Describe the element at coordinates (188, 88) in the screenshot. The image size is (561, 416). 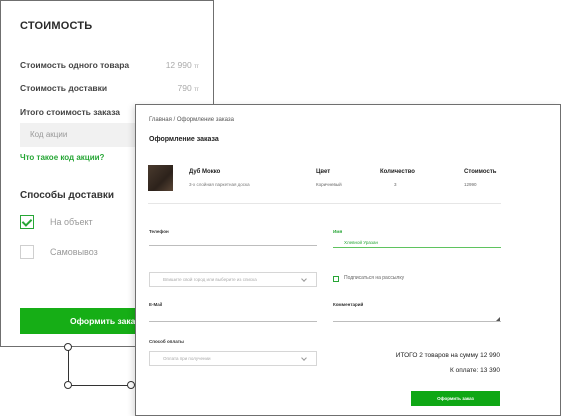
I see `delivery-price-value: 790 тг` at that location.